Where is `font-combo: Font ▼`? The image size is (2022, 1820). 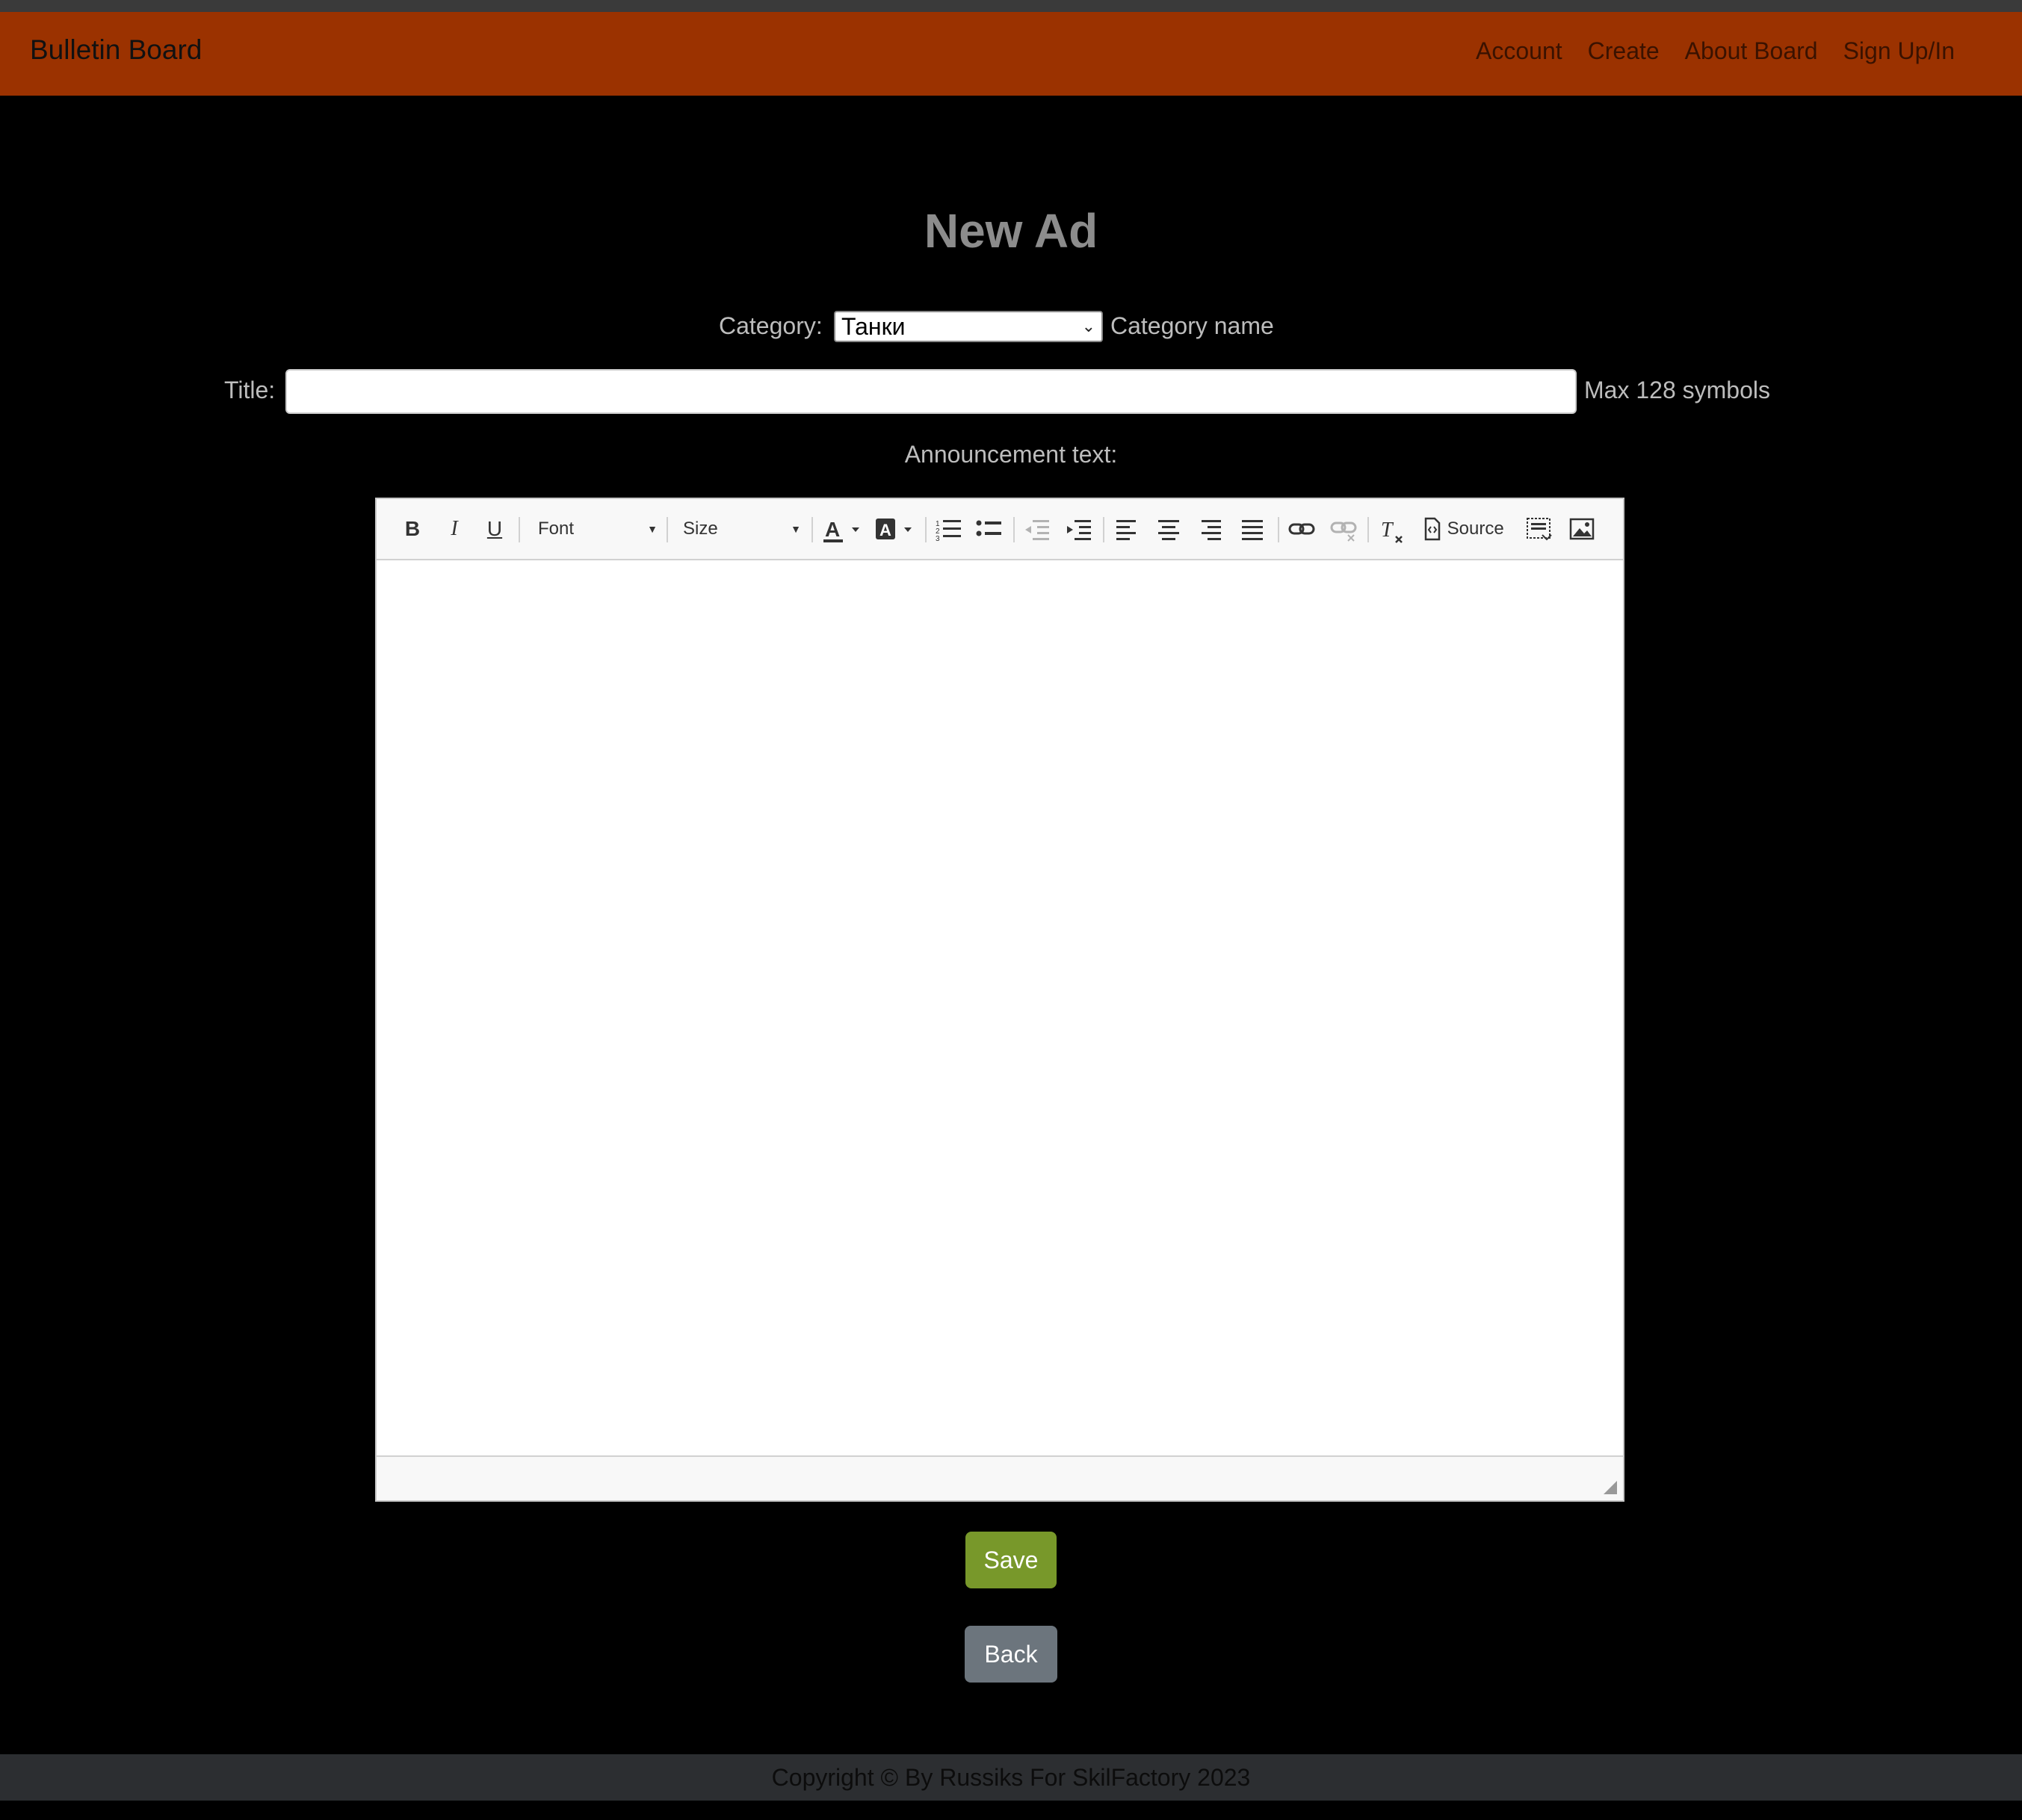
font-combo: Font ▼ is located at coordinates (598, 529).